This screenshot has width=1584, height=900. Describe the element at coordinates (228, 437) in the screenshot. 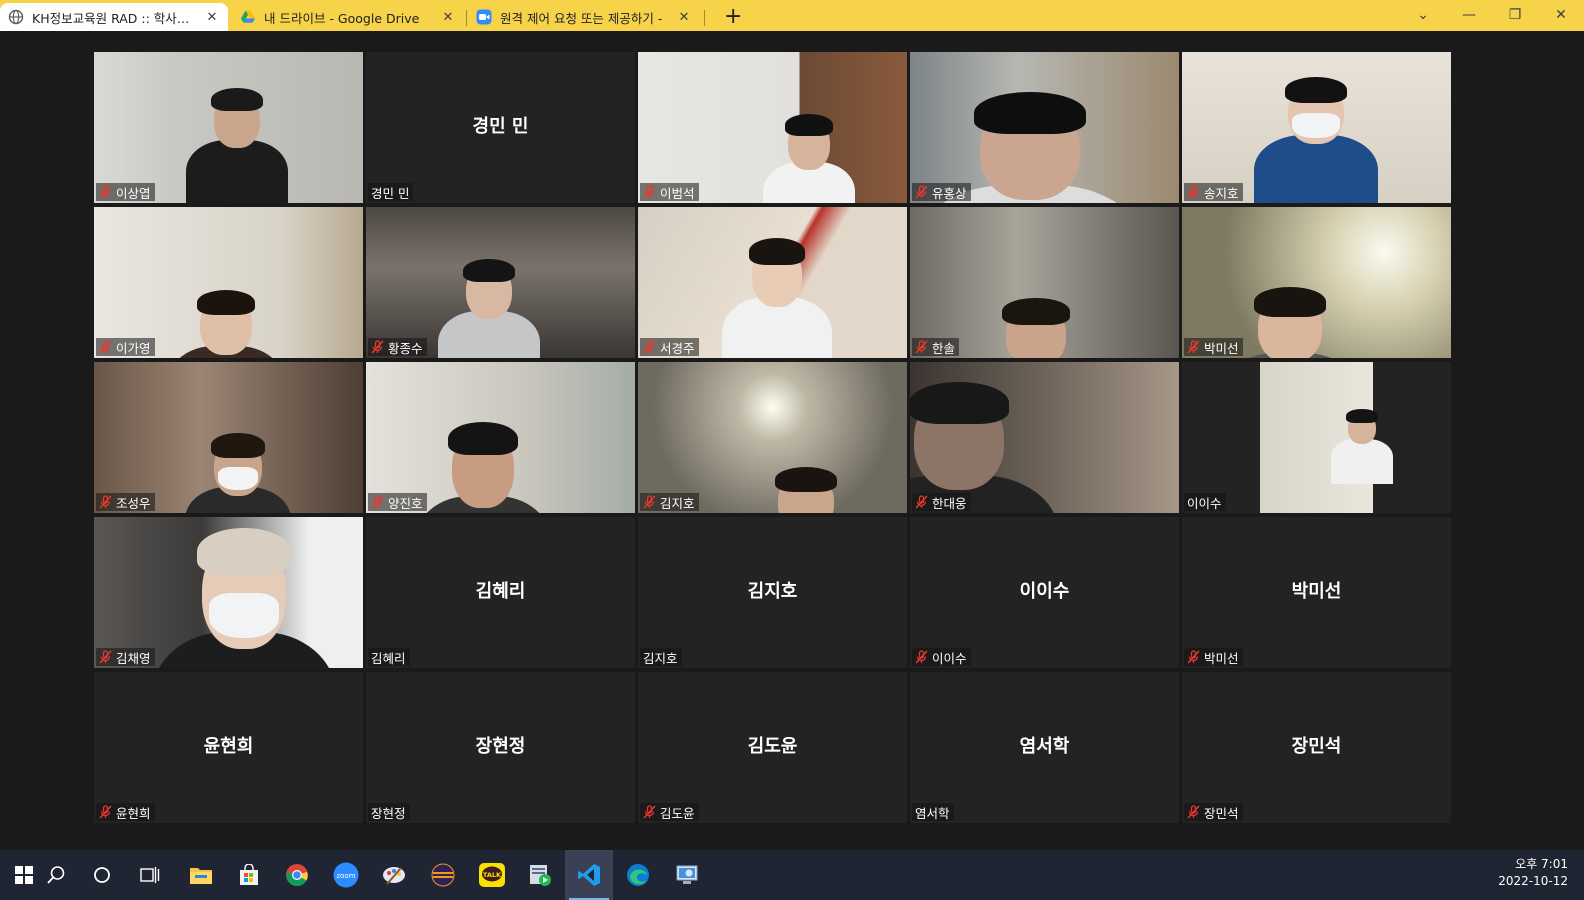

I see `participant-tile: 조성우` at that location.